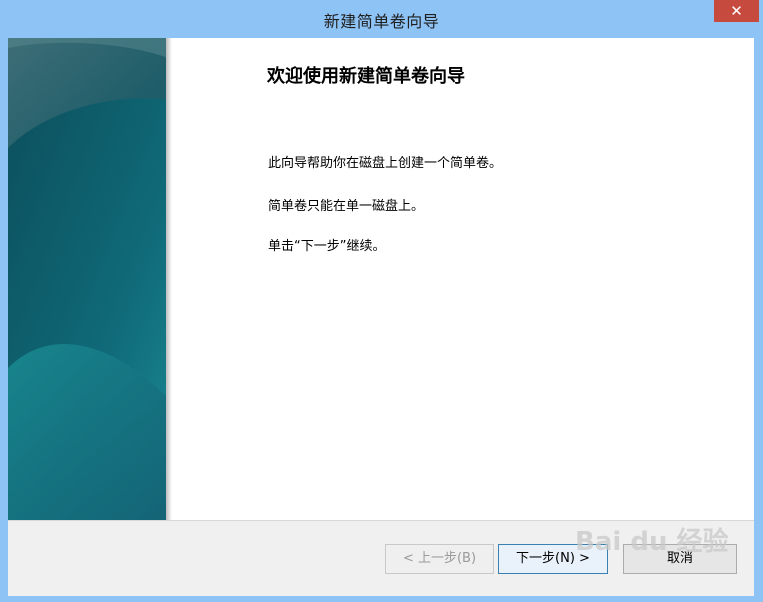  What do you see at coordinates (553, 559) in the screenshot?
I see `next-button: 下一步(N) >` at bounding box center [553, 559].